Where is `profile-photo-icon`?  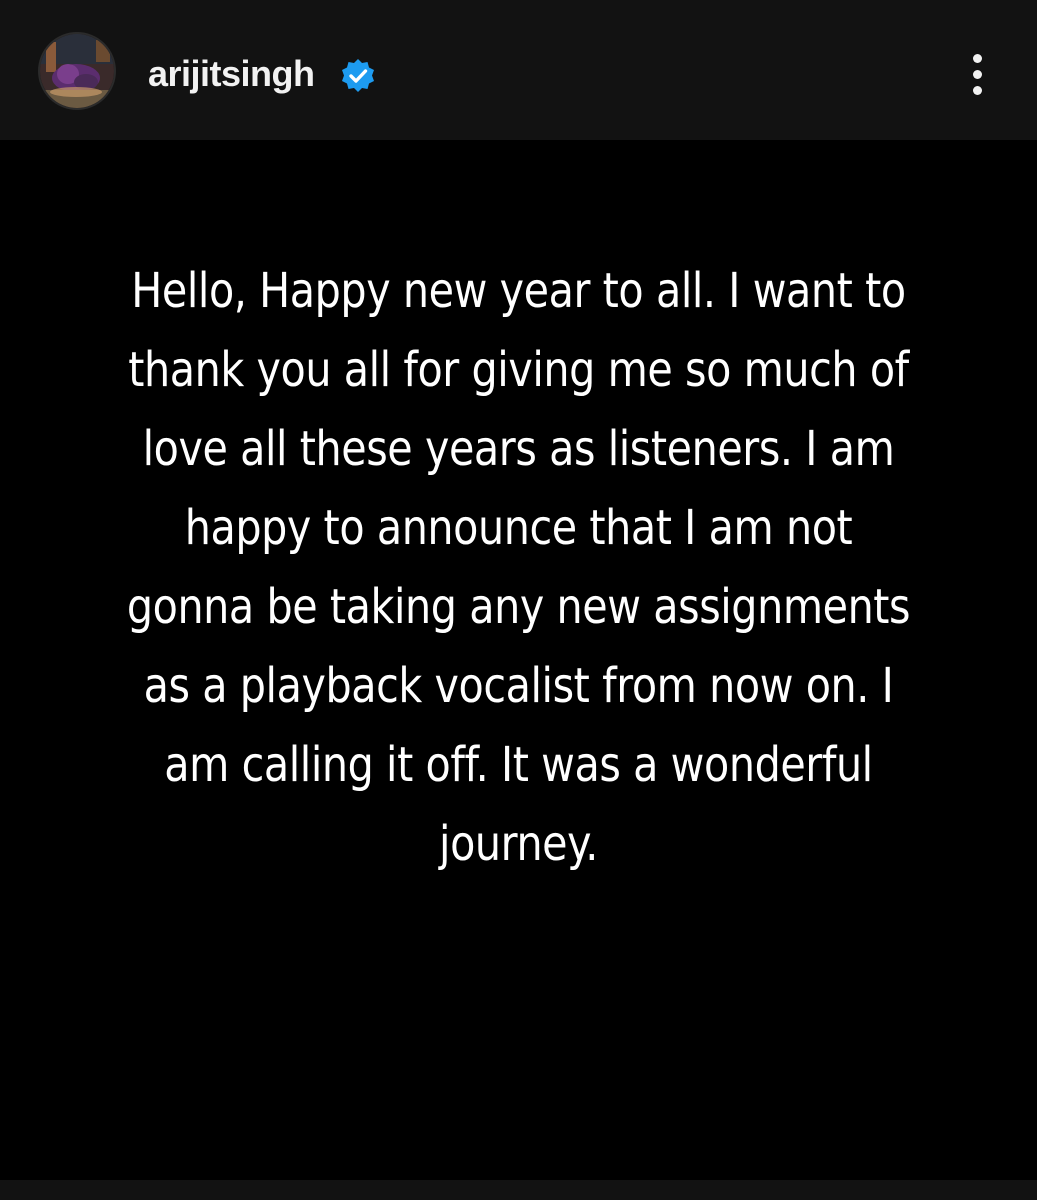
profile-photo-icon is located at coordinates (77, 71).